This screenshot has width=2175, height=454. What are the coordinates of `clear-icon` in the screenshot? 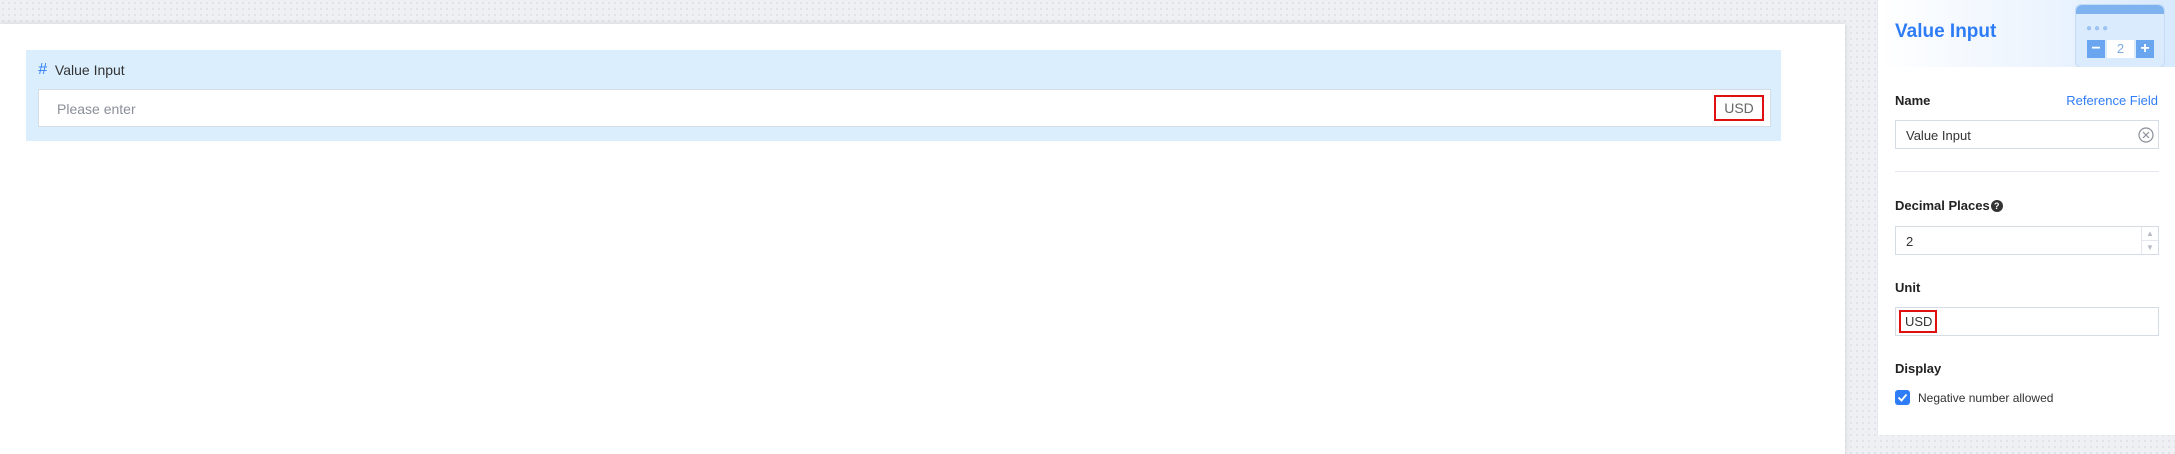 It's located at (2146, 135).